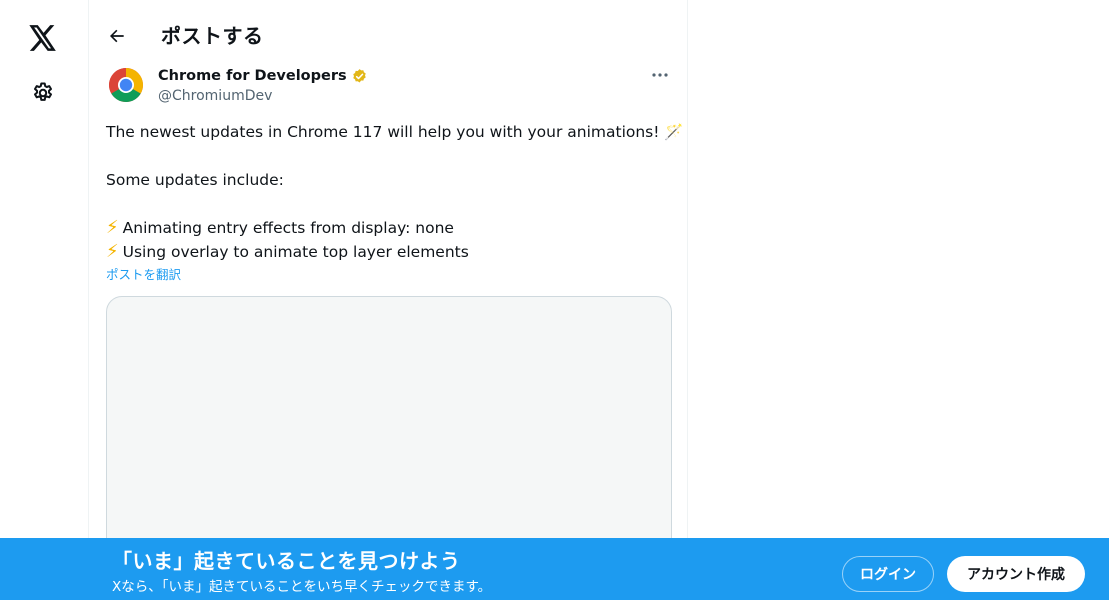 Image resolution: width=1109 pixels, height=600 pixels. What do you see at coordinates (359, 75) in the screenshot?
I see `verified-badge-icon` at bounding box center [359, 75].